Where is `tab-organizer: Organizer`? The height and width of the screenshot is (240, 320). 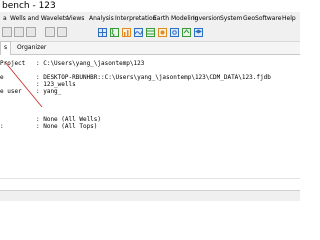
tab-organizer: Organizer is located at coordinates (31, 48).